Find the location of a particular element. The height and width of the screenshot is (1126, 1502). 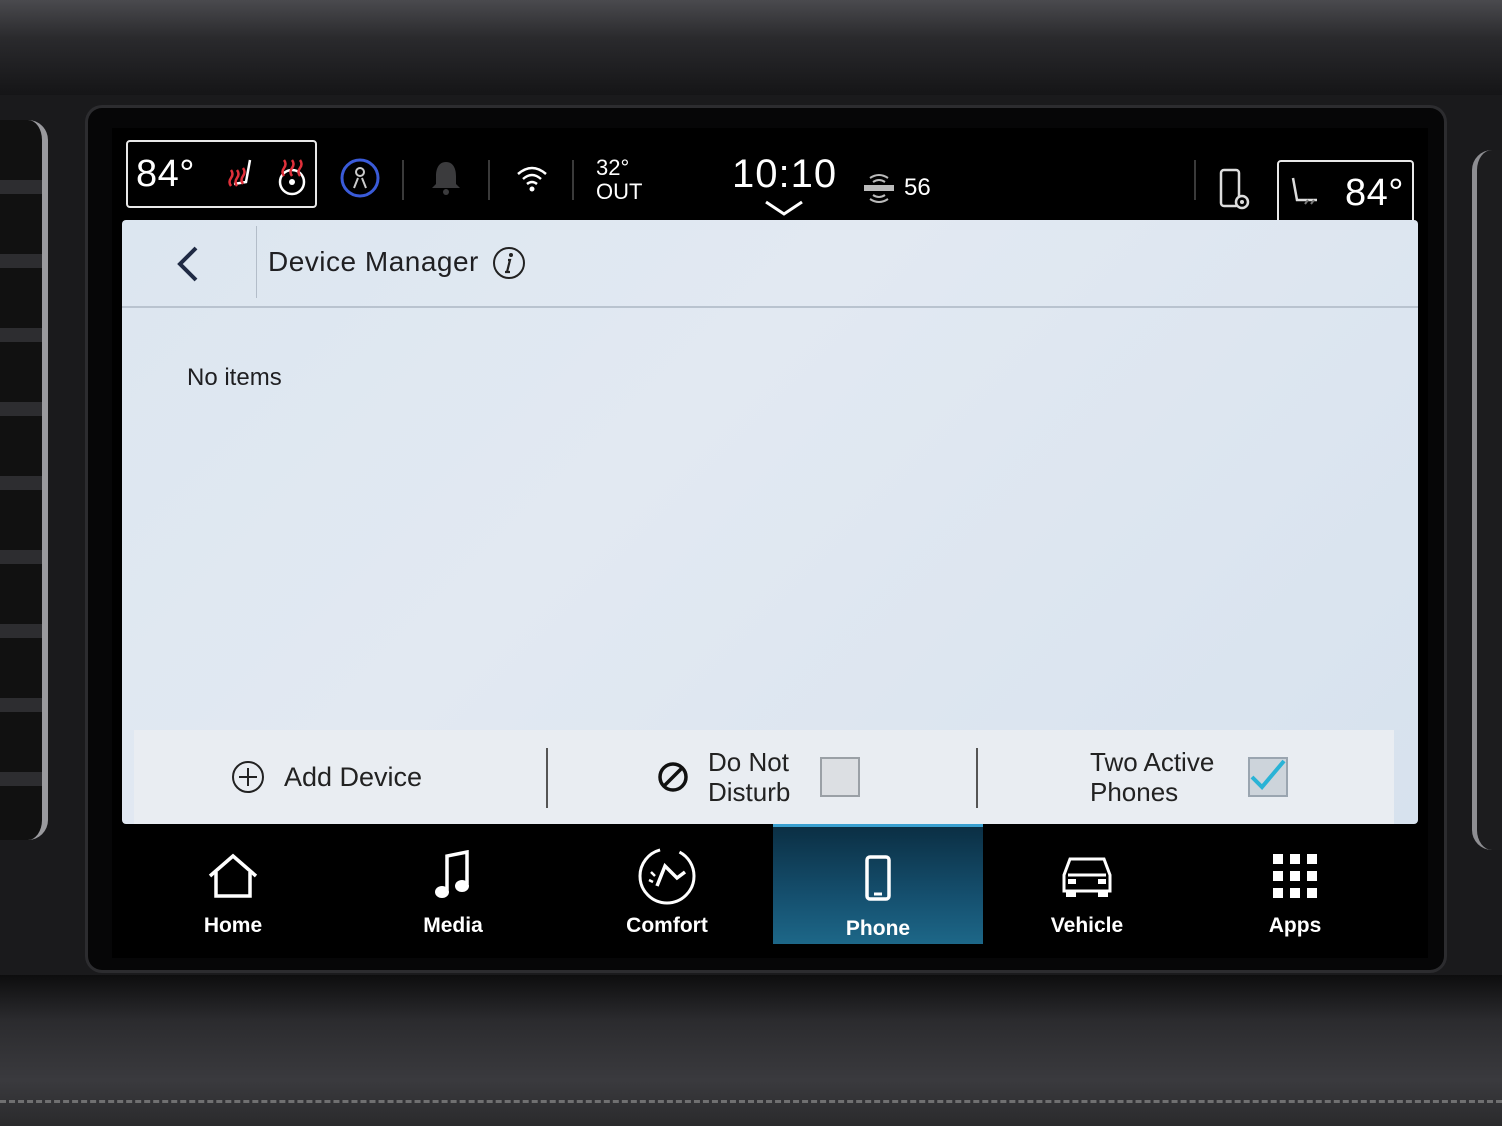

right-air-vent is located at coordinates (1487, 500).